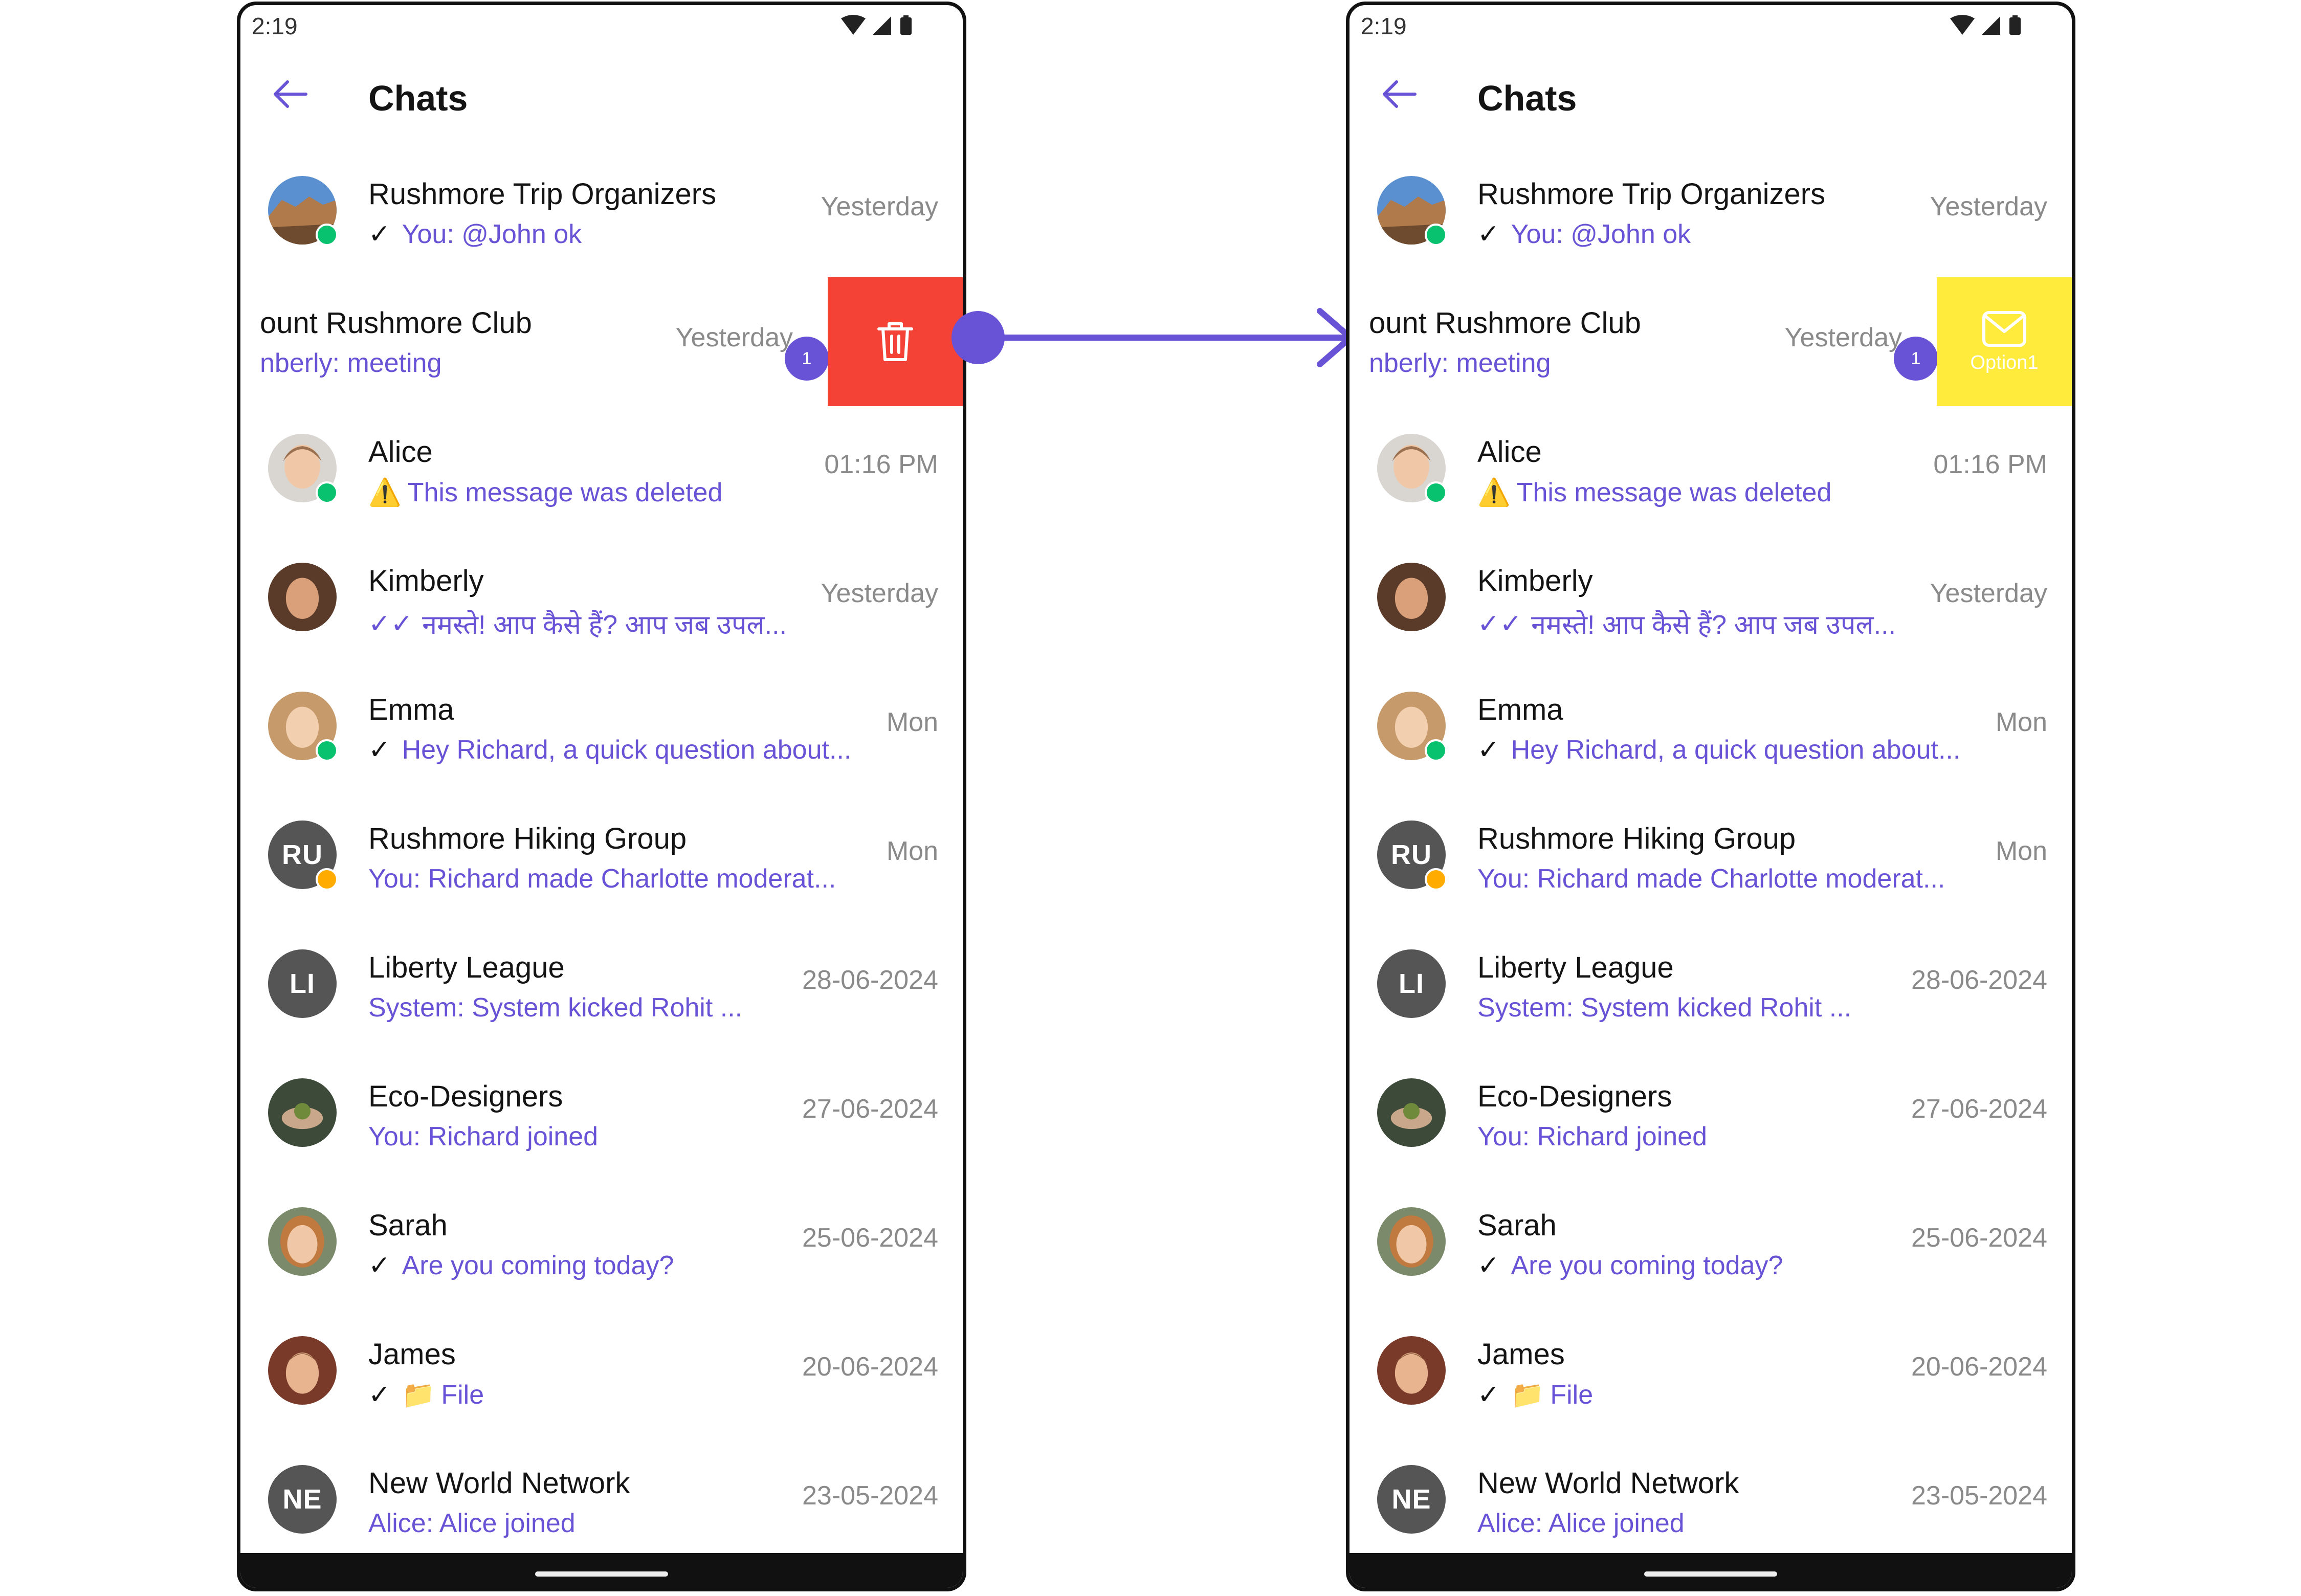 The image size is (2301, 1596). What do you see at coordinates (302, 983) in the screenshot?
I see `avatar-initials: LI` at bounding box center [302, 983].